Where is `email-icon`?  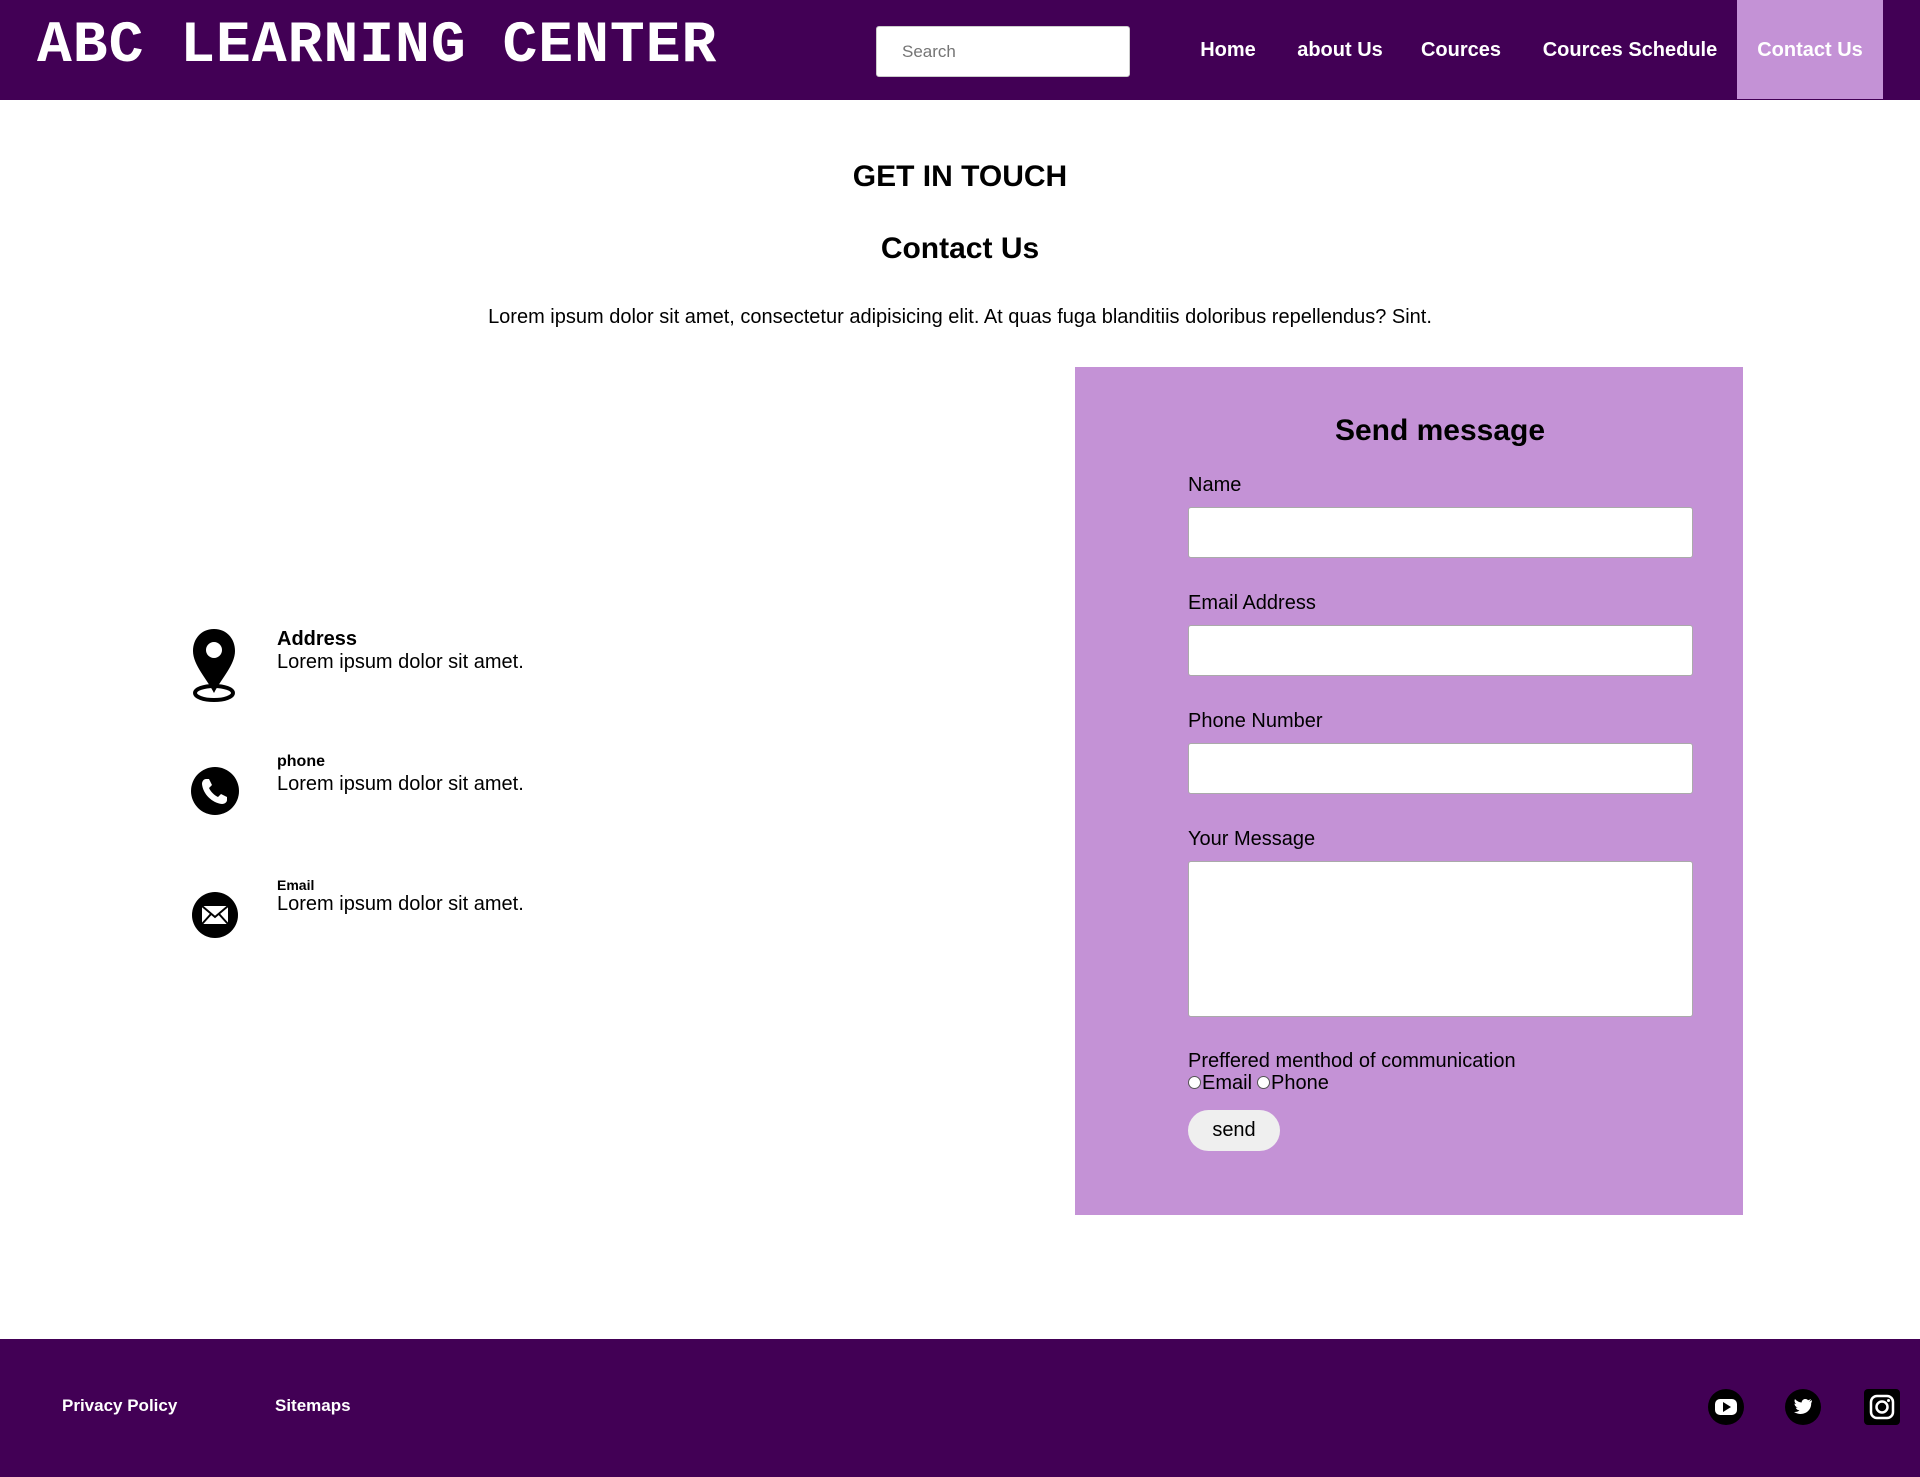
email-icon is located at coordinates (215, 915).